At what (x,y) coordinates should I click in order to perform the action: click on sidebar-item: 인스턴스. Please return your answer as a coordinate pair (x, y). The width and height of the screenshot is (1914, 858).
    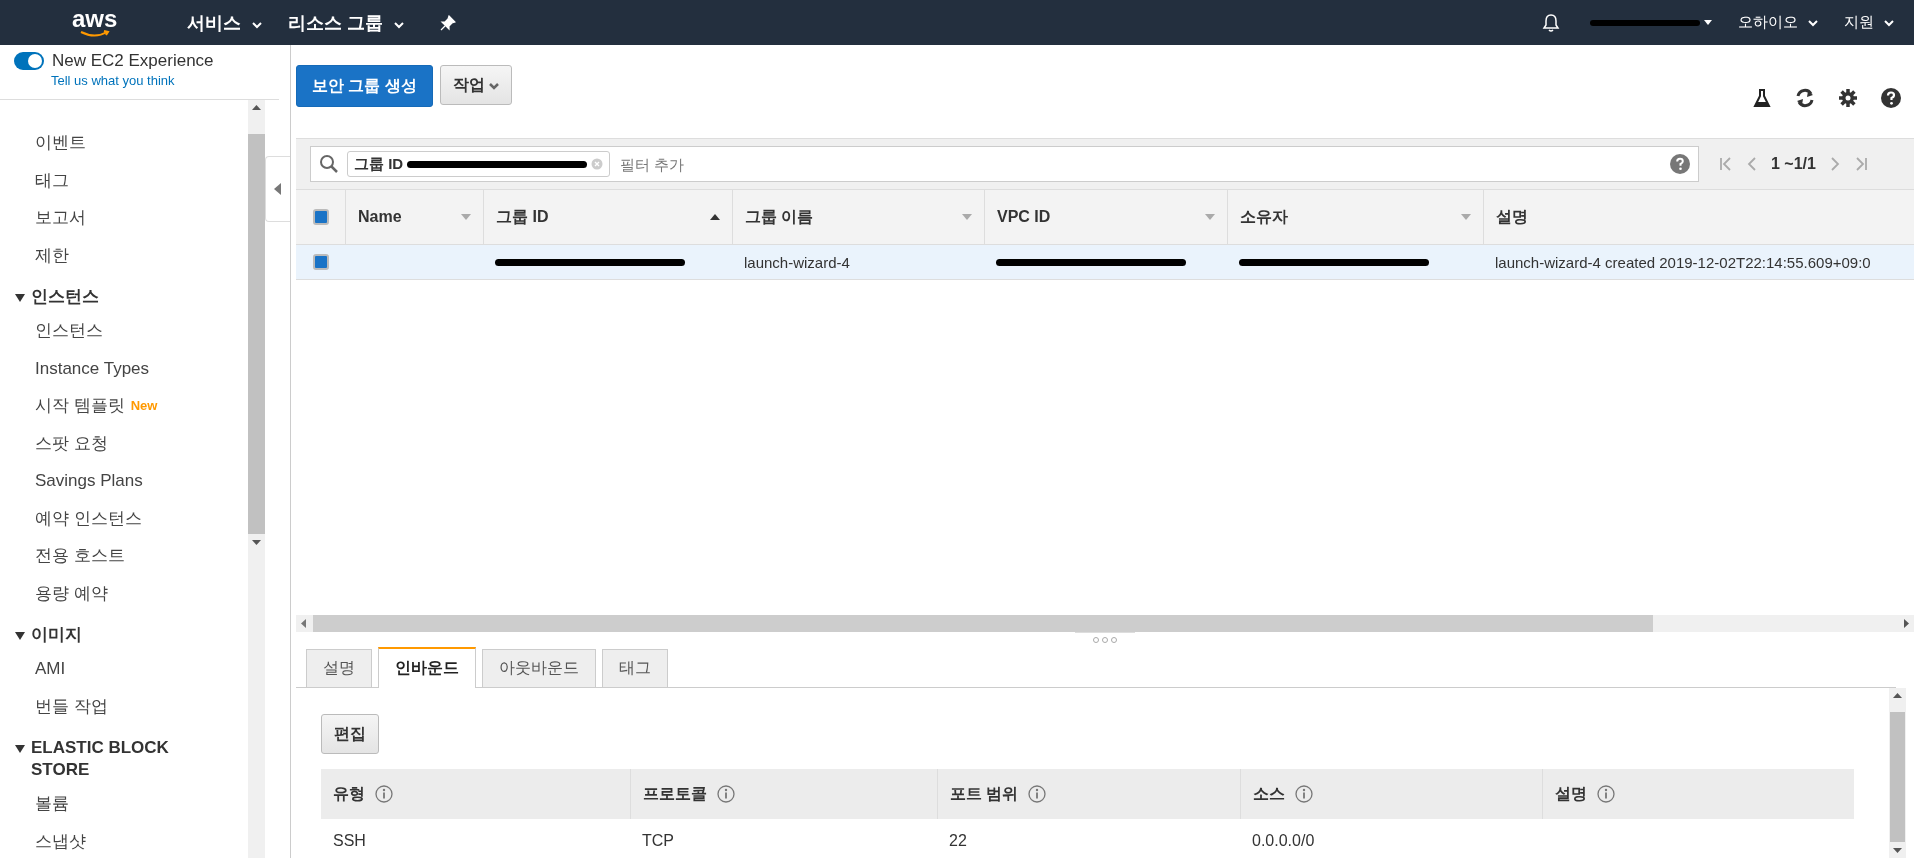
    Looking at the image, I should click on (58, 331).